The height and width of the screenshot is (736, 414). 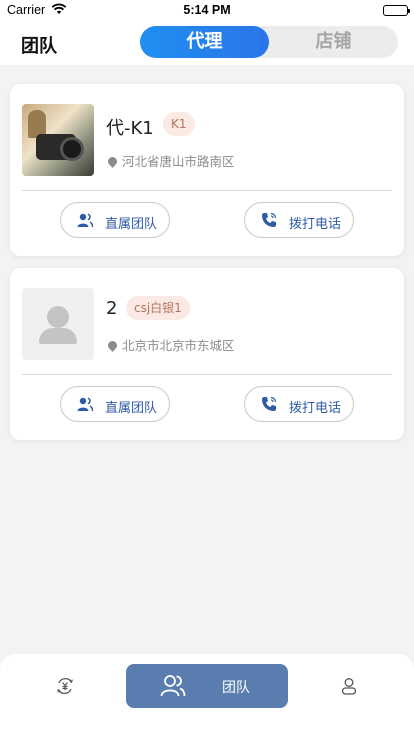 I want to click on member-address: 北京市北京市东城区, so click(x=170, y=344).